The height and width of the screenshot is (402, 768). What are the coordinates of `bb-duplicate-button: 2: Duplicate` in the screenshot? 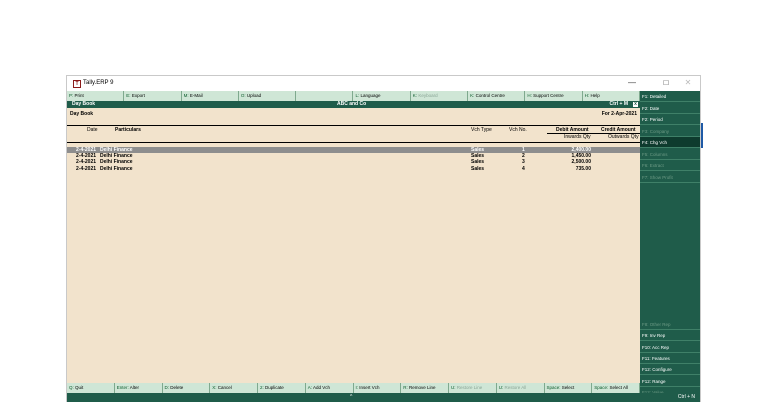 It's located at (282, 388).